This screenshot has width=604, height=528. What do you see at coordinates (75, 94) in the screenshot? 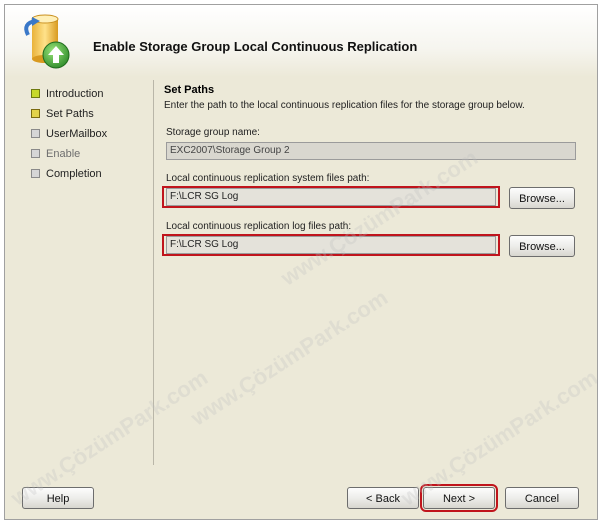
I see `nav-step-label: Introduction` at bounding box center [75, 94].